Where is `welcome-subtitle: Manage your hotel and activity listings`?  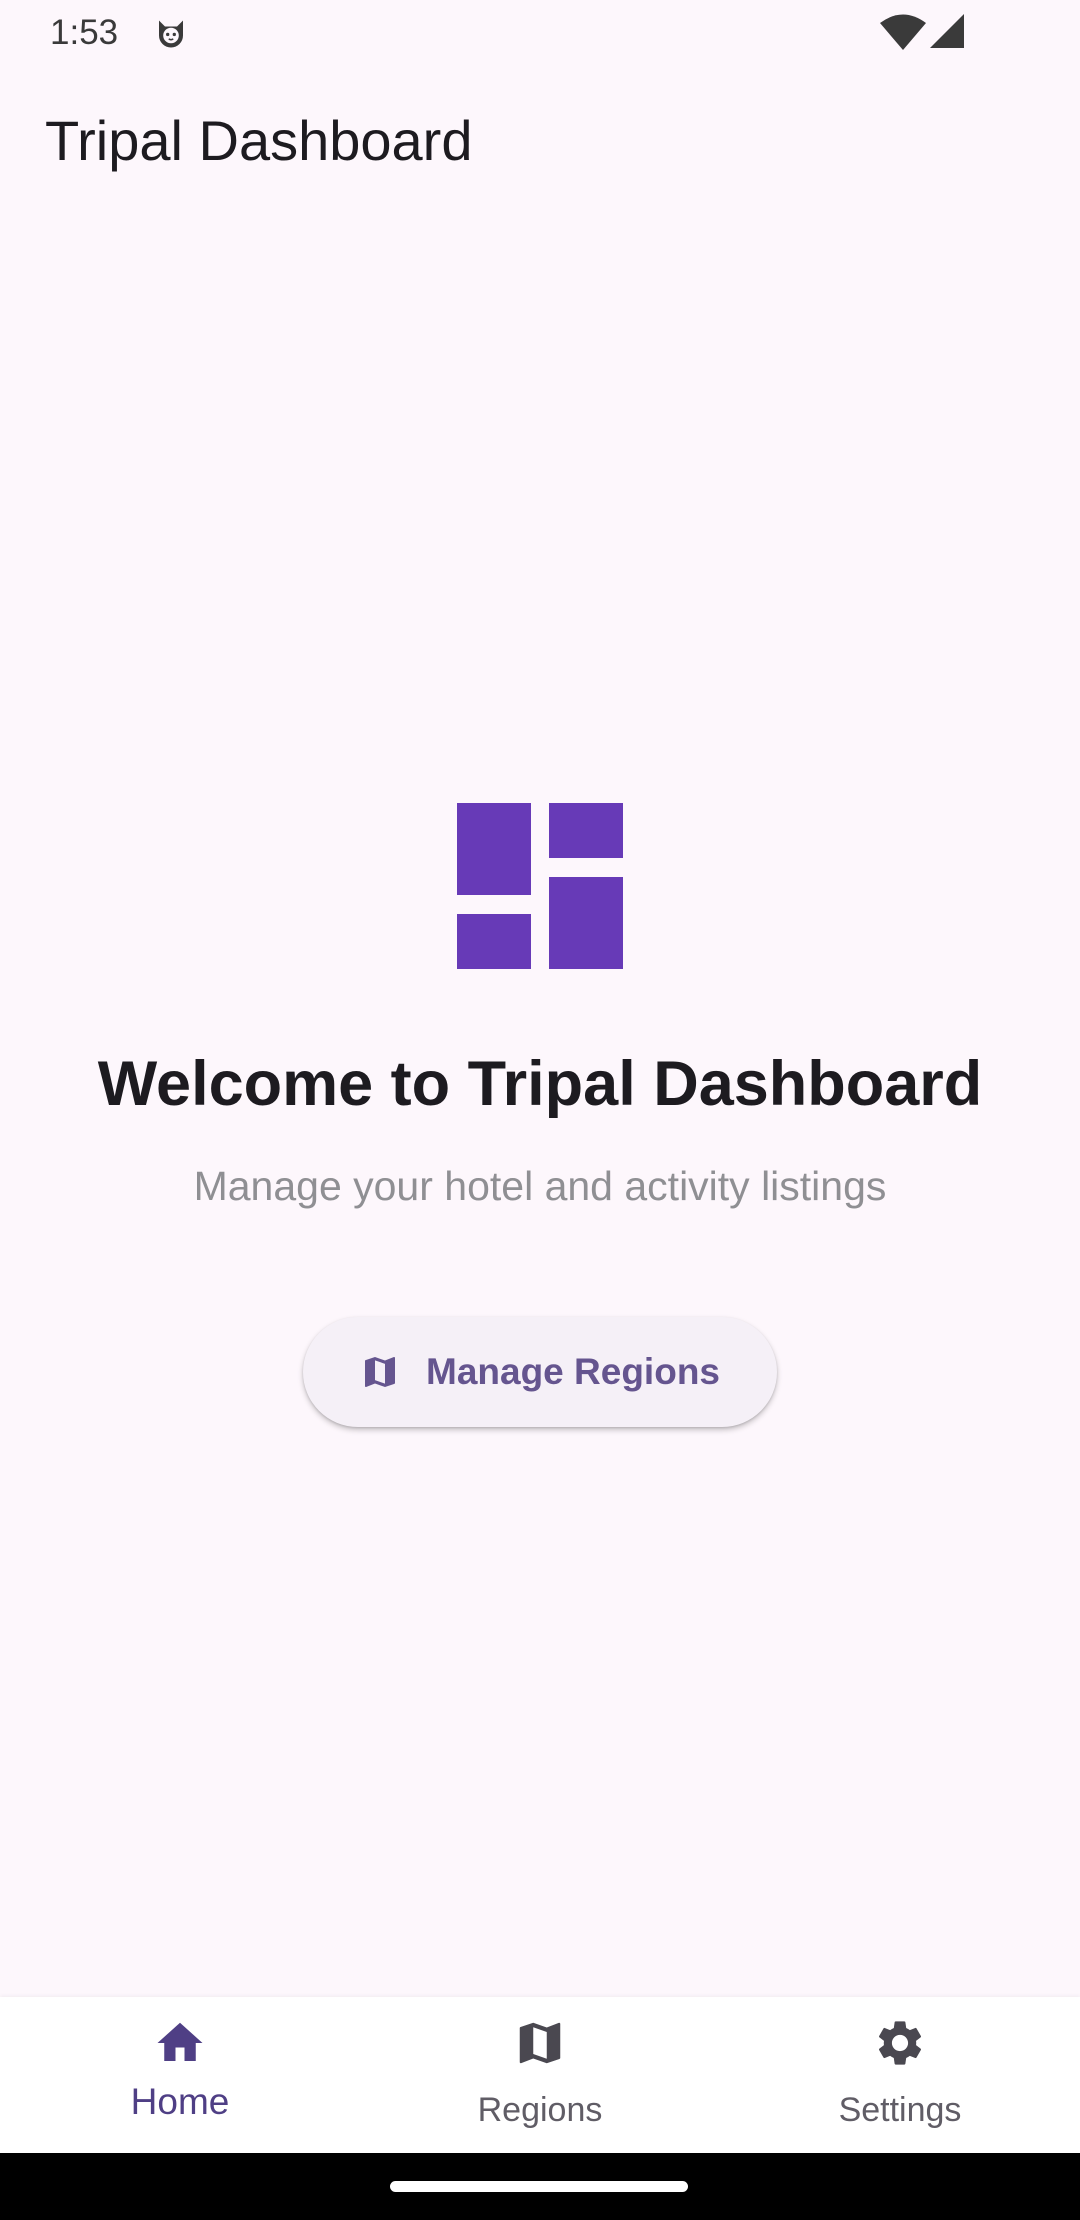
welcome-subtitle: Manage your hotel and activity listings is located at coordinates (540, 1186).